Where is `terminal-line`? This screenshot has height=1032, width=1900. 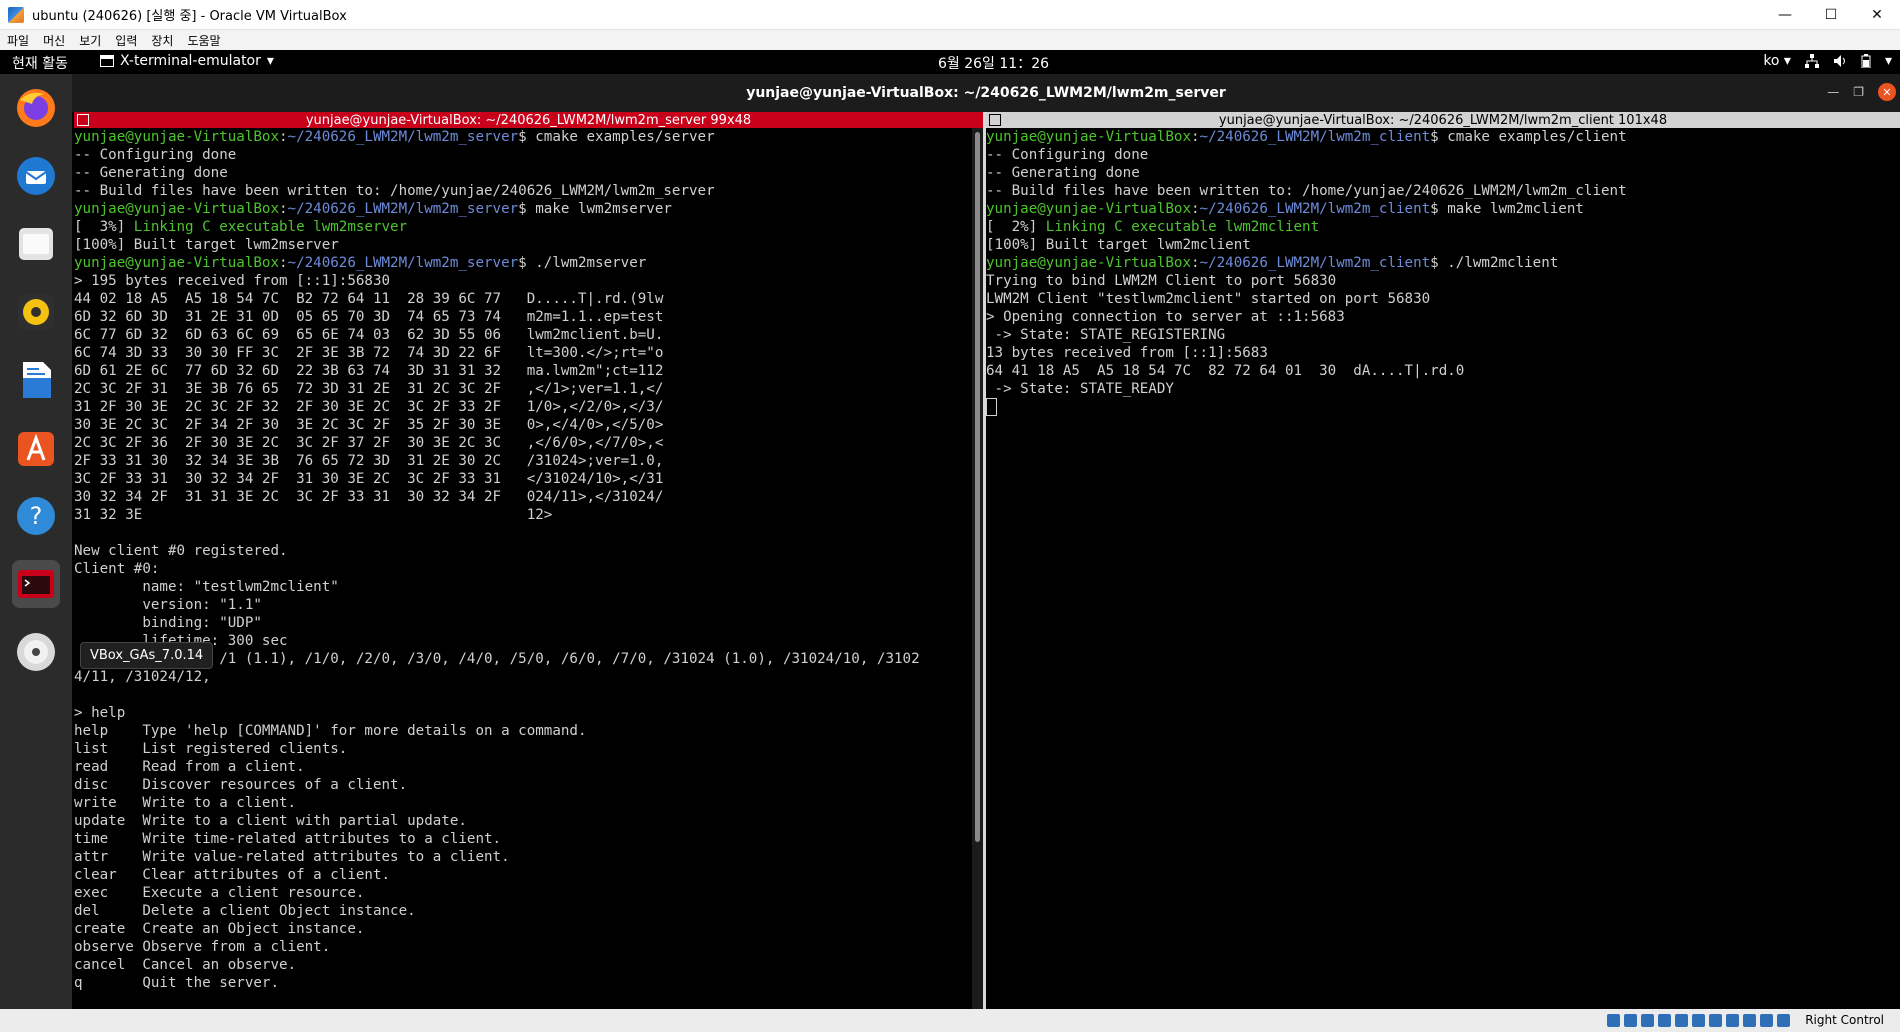
terminal-line is located at coordinates (1443, 407).